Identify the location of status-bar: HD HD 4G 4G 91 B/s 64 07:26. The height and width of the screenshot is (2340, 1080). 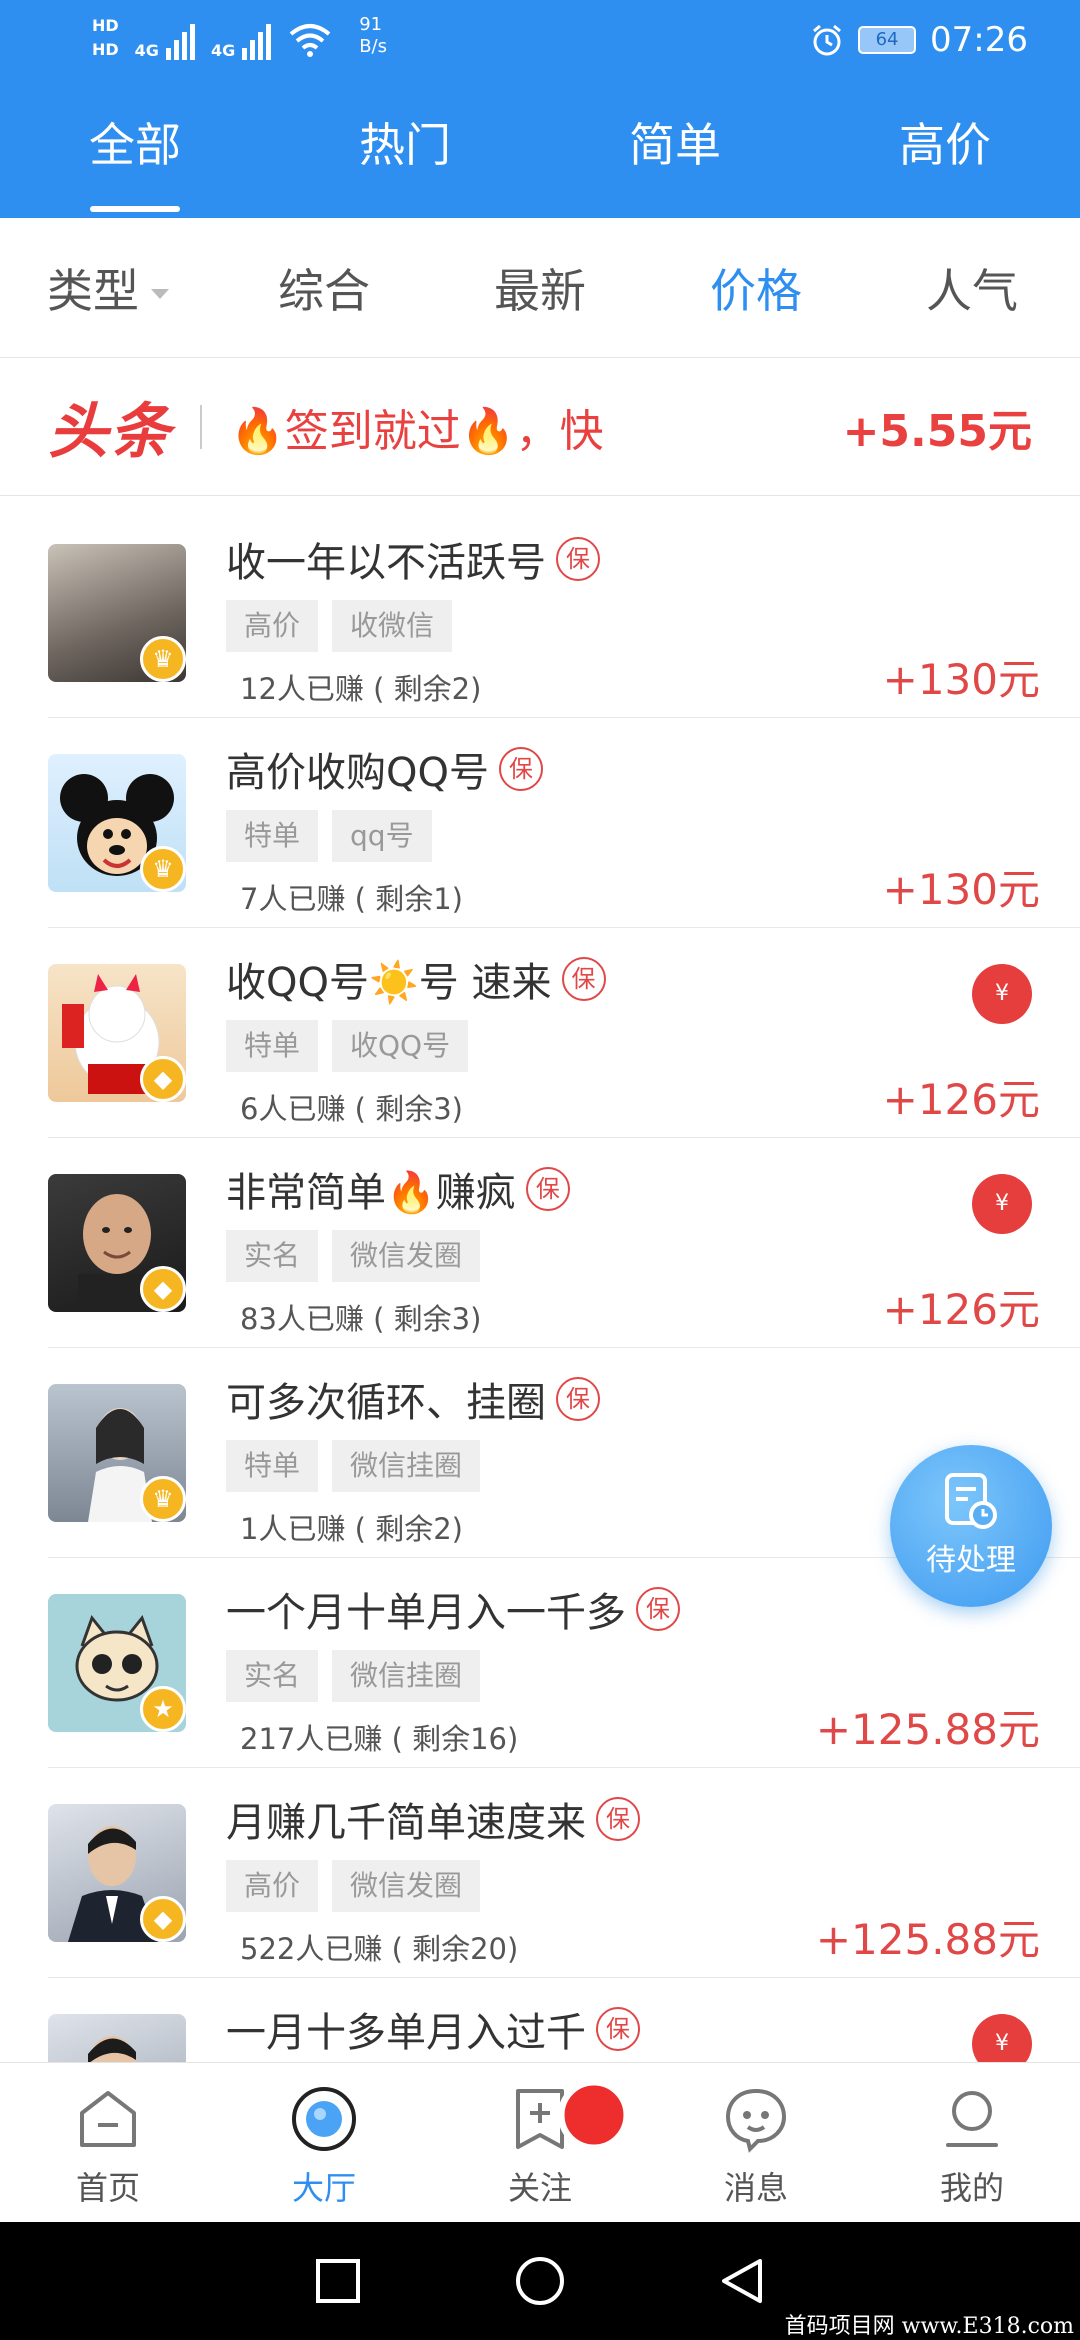
(540, 44).